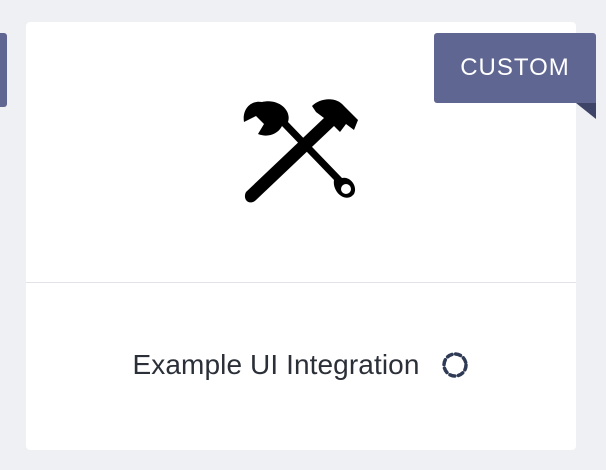 The height and width of the screenshot is (470, 606). Describe the element at coordinates (3, 70) in the screenshot. I see `previous-card-badge-edge` at that location.